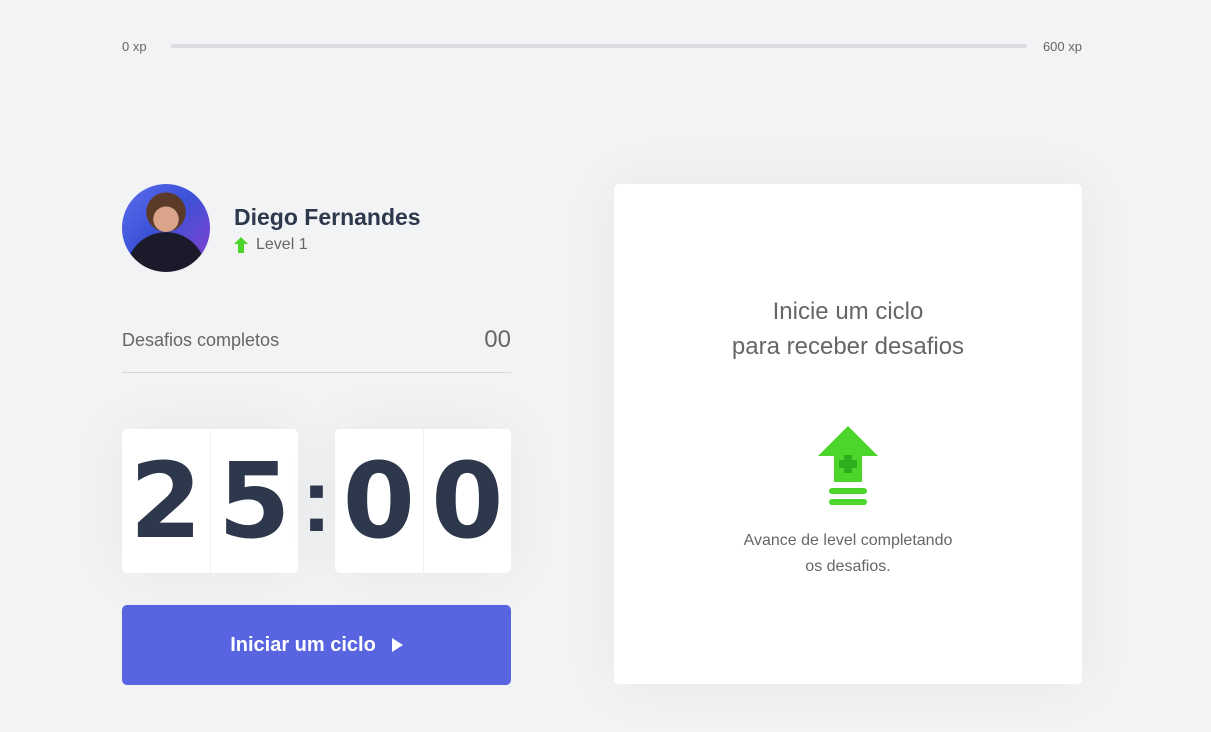  I want to click on countdown: 2 5 : 0 0, so click(316, 501).